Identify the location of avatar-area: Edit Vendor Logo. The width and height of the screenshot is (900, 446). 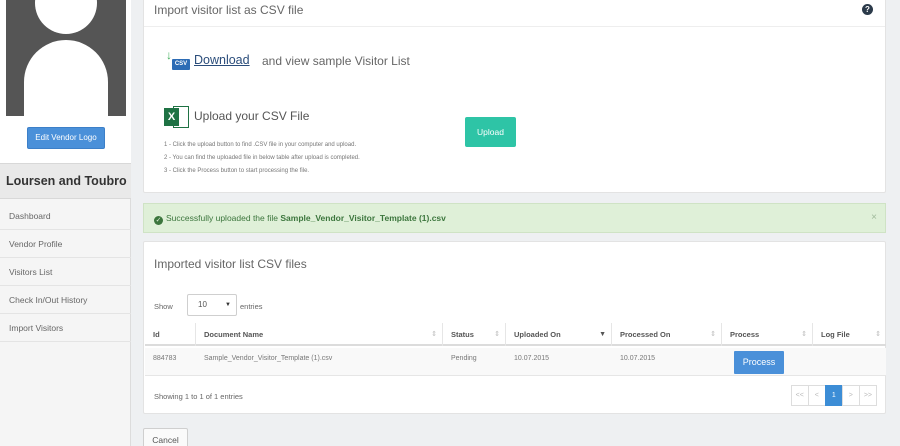
(65, 81).